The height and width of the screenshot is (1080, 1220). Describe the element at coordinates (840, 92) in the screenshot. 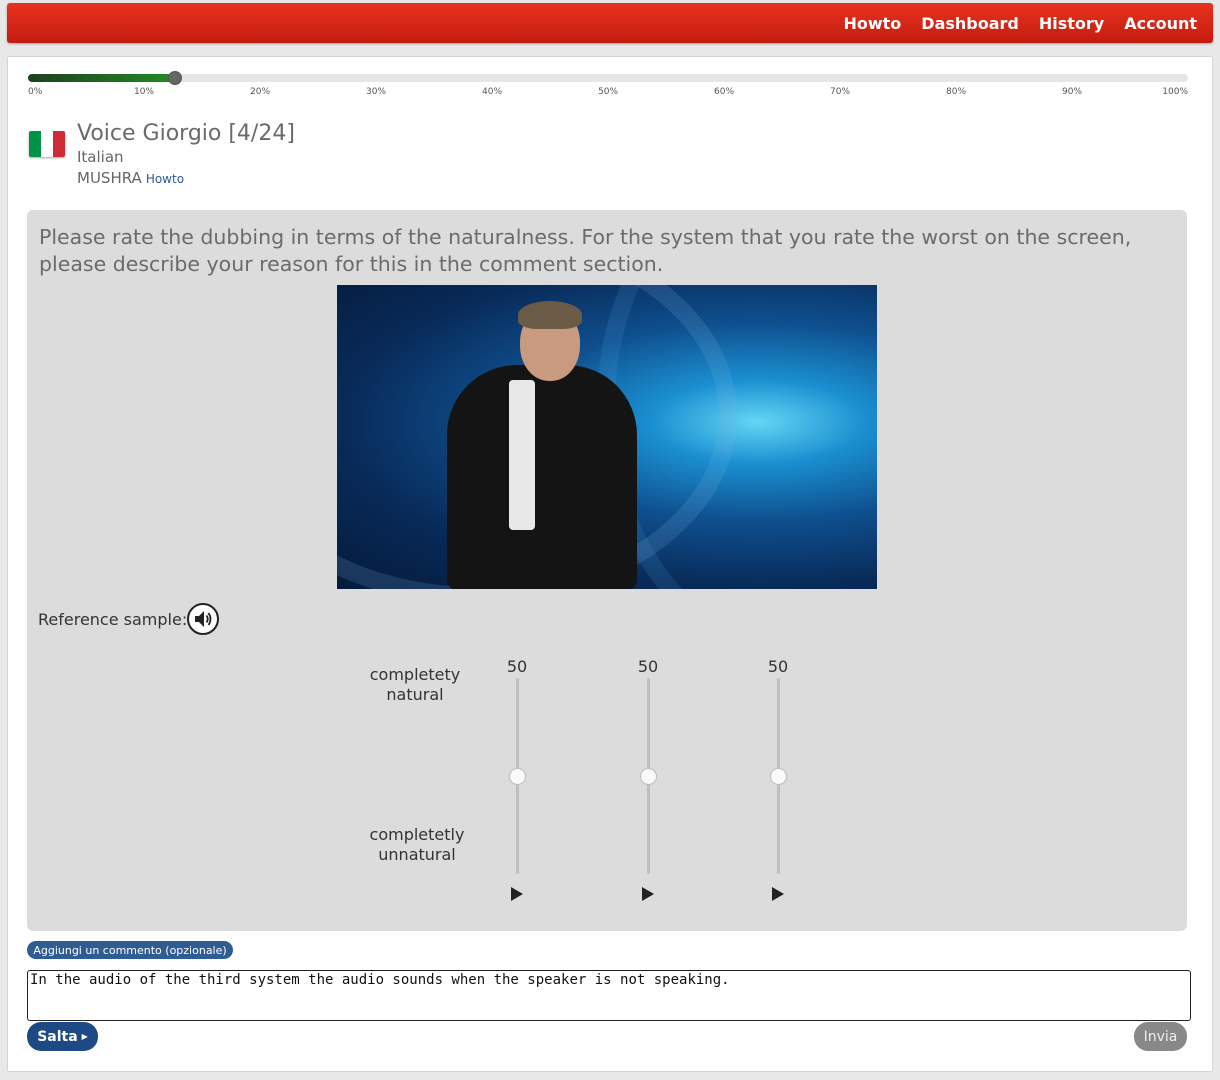

I see `progress-tick: 70%` at that location.